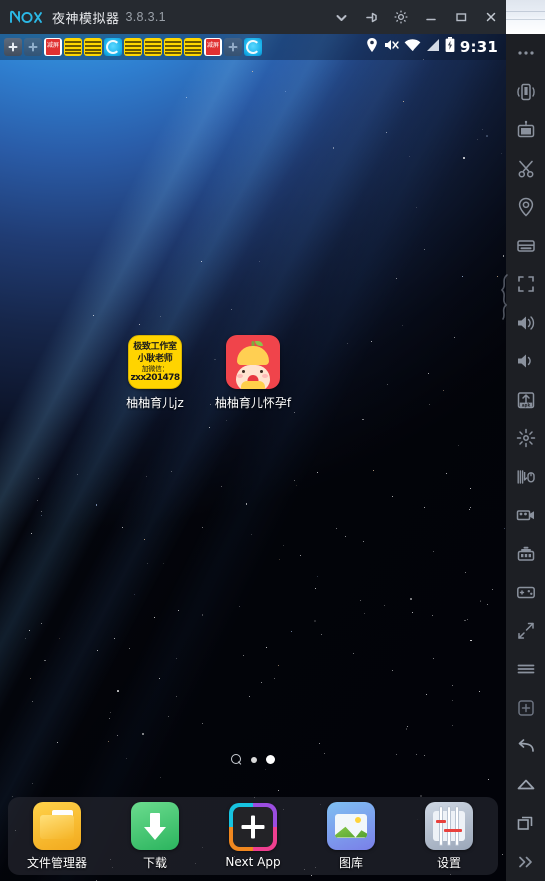 Image resolution: width=545 pixels, height=881 pixels. I want to click on dock-gallery: 图库, so click(351, 836).